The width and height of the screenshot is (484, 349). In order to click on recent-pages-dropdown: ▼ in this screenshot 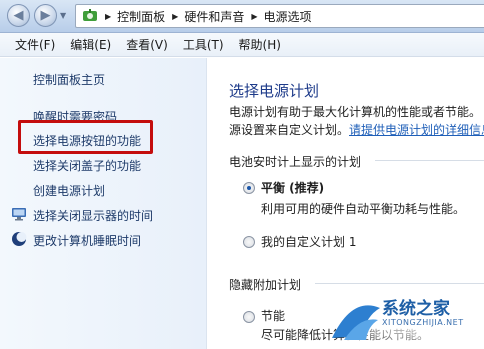, I will do `click(64, 15)`.